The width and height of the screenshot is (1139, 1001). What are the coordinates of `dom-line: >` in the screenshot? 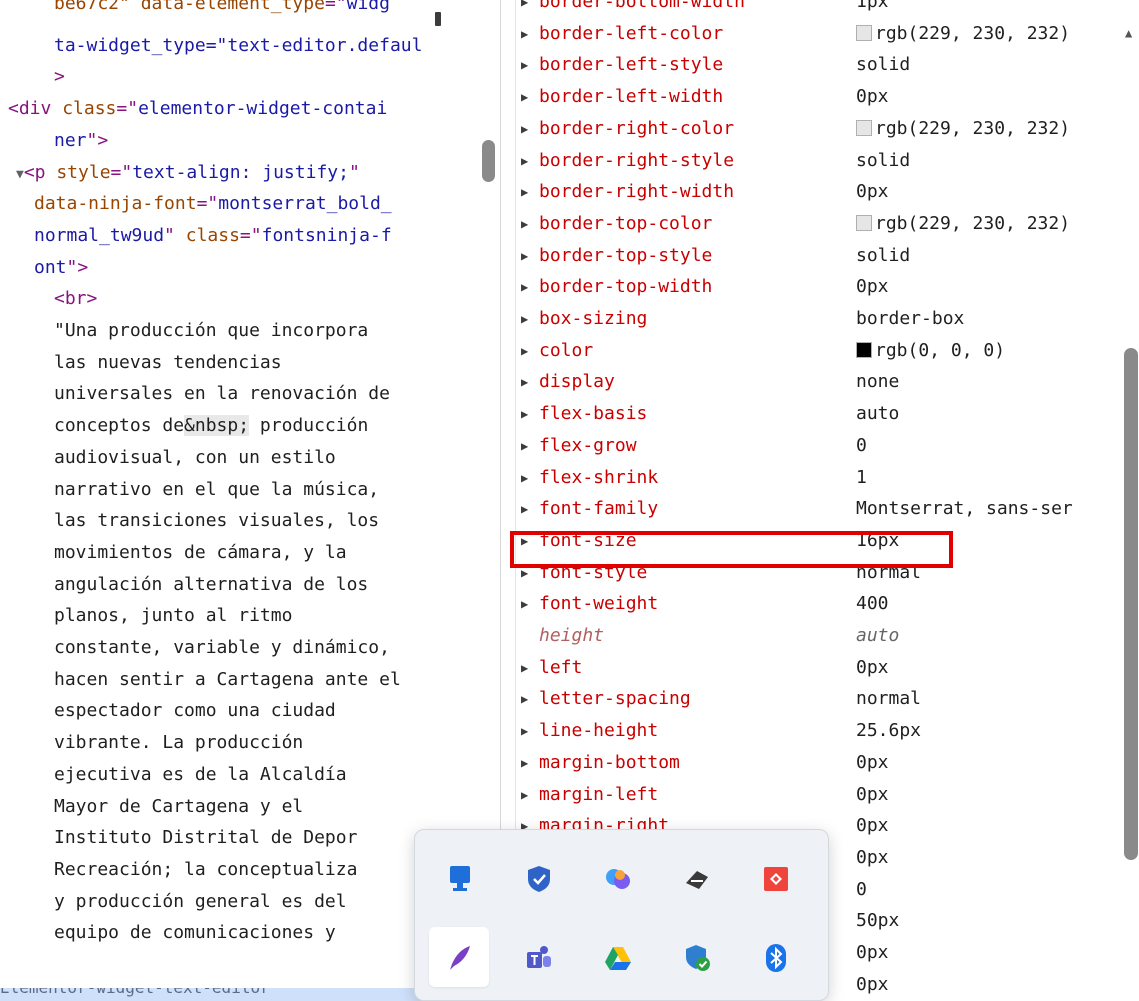 It's located at (59, 77).